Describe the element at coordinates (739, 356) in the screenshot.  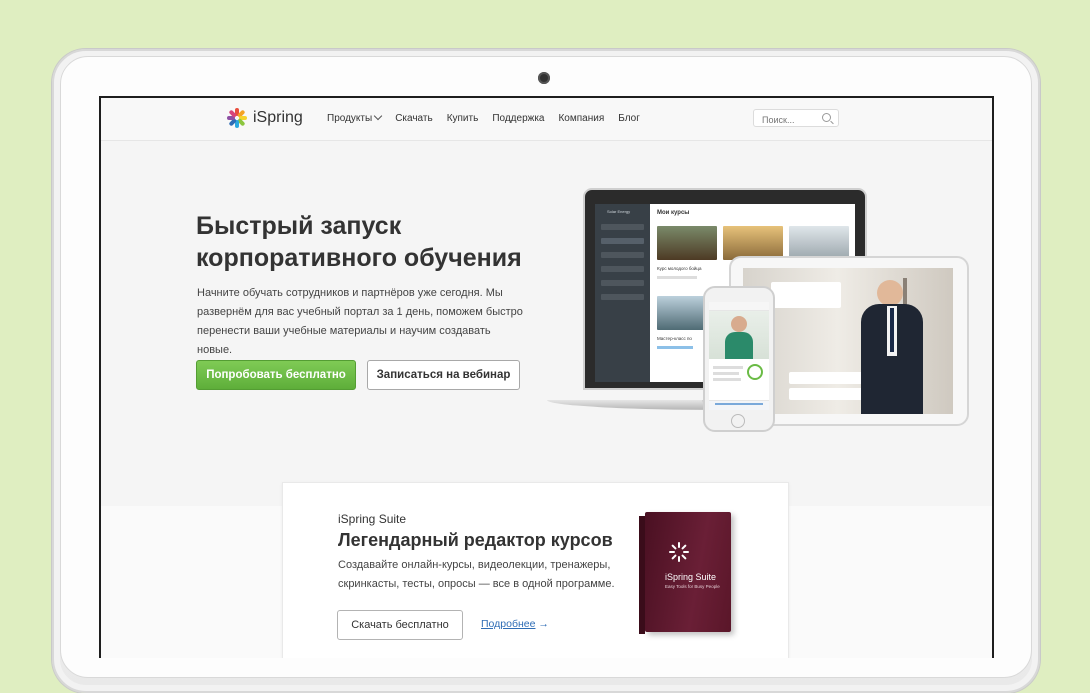
I see `phone-mockup-screen` at that location.